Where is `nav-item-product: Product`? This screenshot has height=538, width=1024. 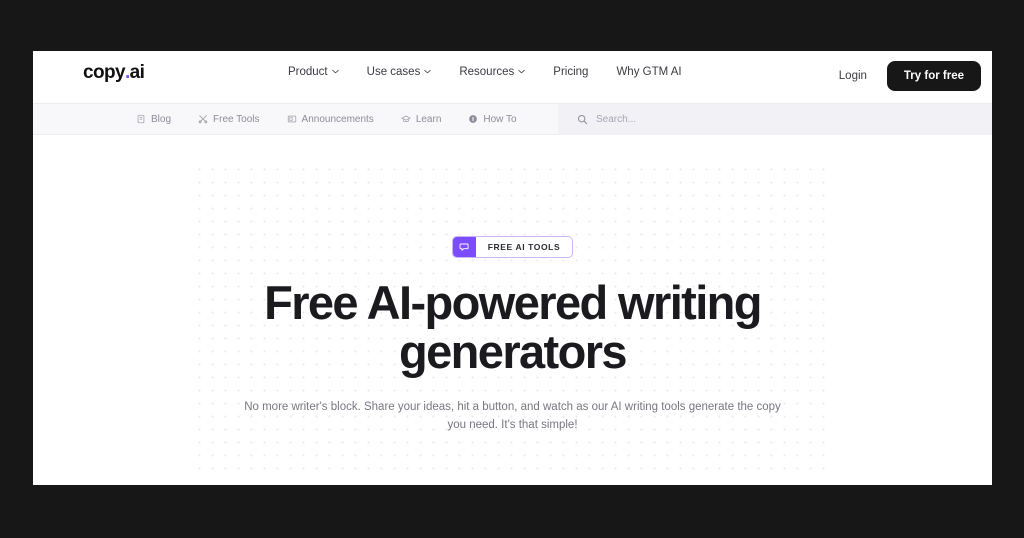 nav-item-product: Product is located at coordinates (313, 72).